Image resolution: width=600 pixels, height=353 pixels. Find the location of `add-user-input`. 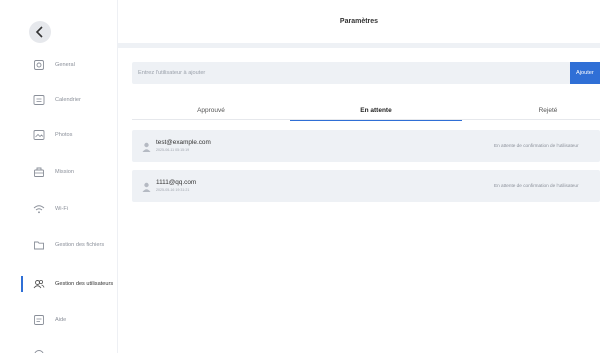

add-user-input is located at coordinates (348, 73).